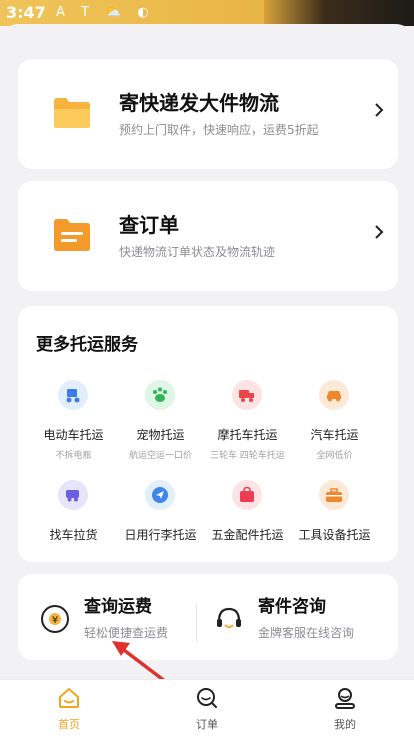 Image resolution: width=414 pixels, height=738 pixels. Describe the element at coordinates (73, 435) in the screenshot. I see `service-label: 电动车托运` at that location.